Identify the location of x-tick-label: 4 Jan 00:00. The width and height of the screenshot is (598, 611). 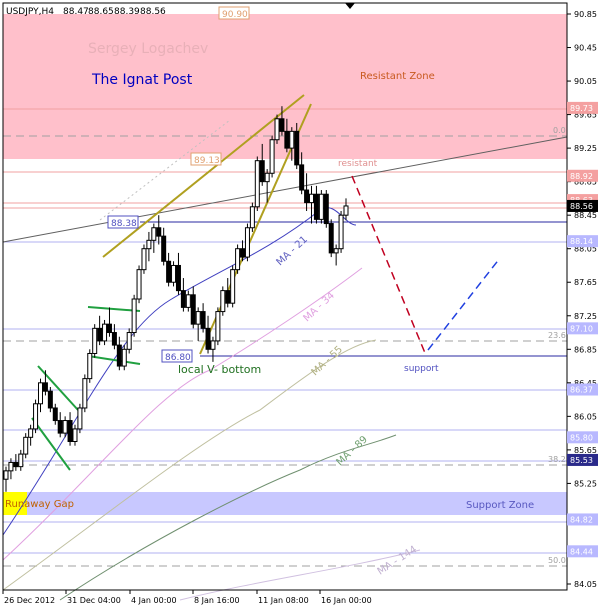
(154, 600).